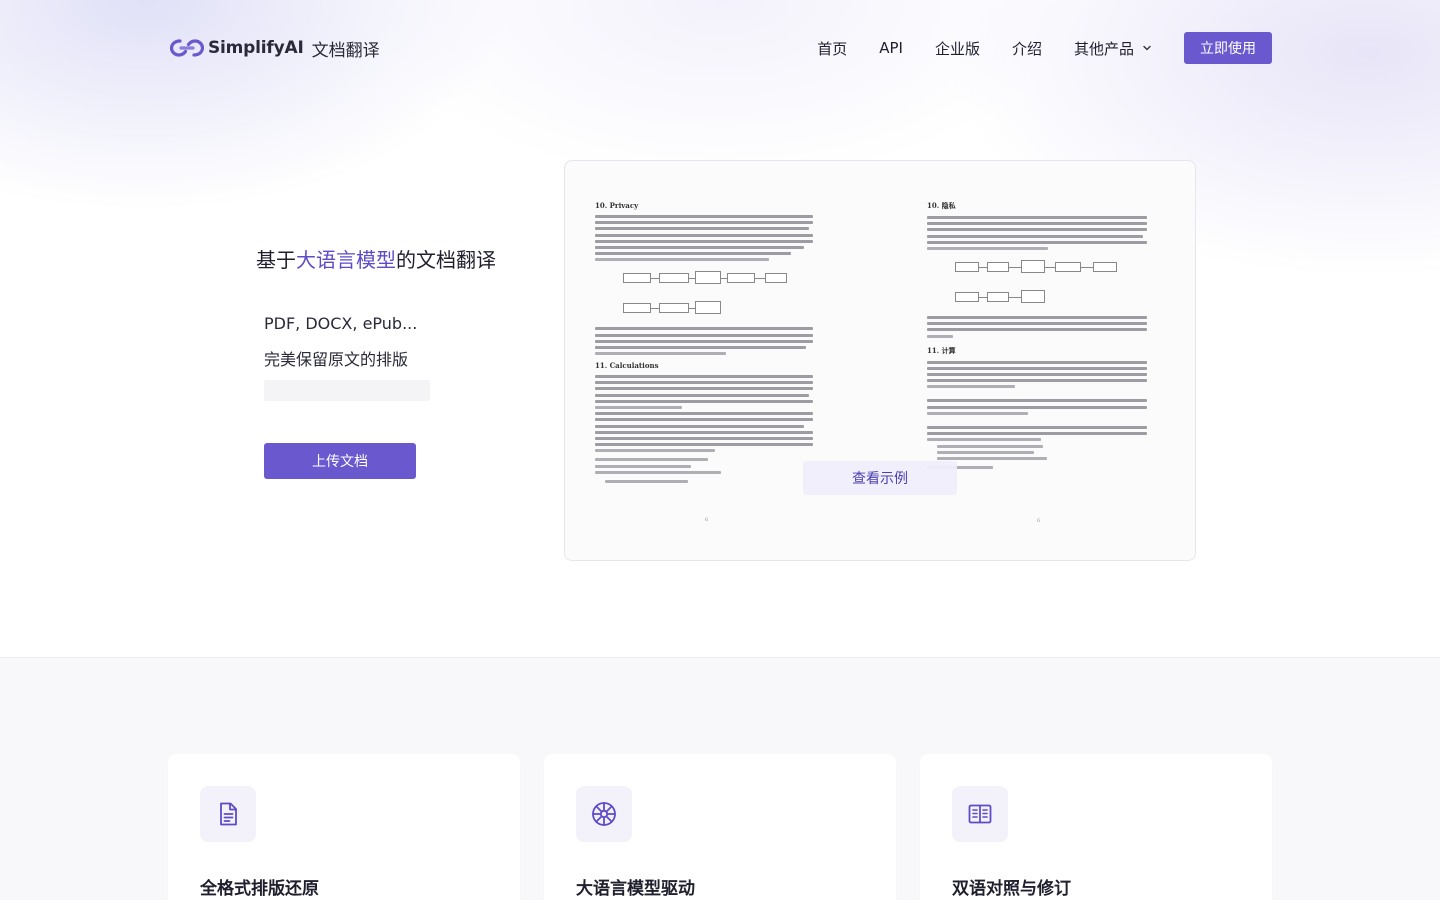  What do you see at coordinates (704, 293) in the screenshot?
I see `original-privacy-diagram` at bounding box center [704, 293].